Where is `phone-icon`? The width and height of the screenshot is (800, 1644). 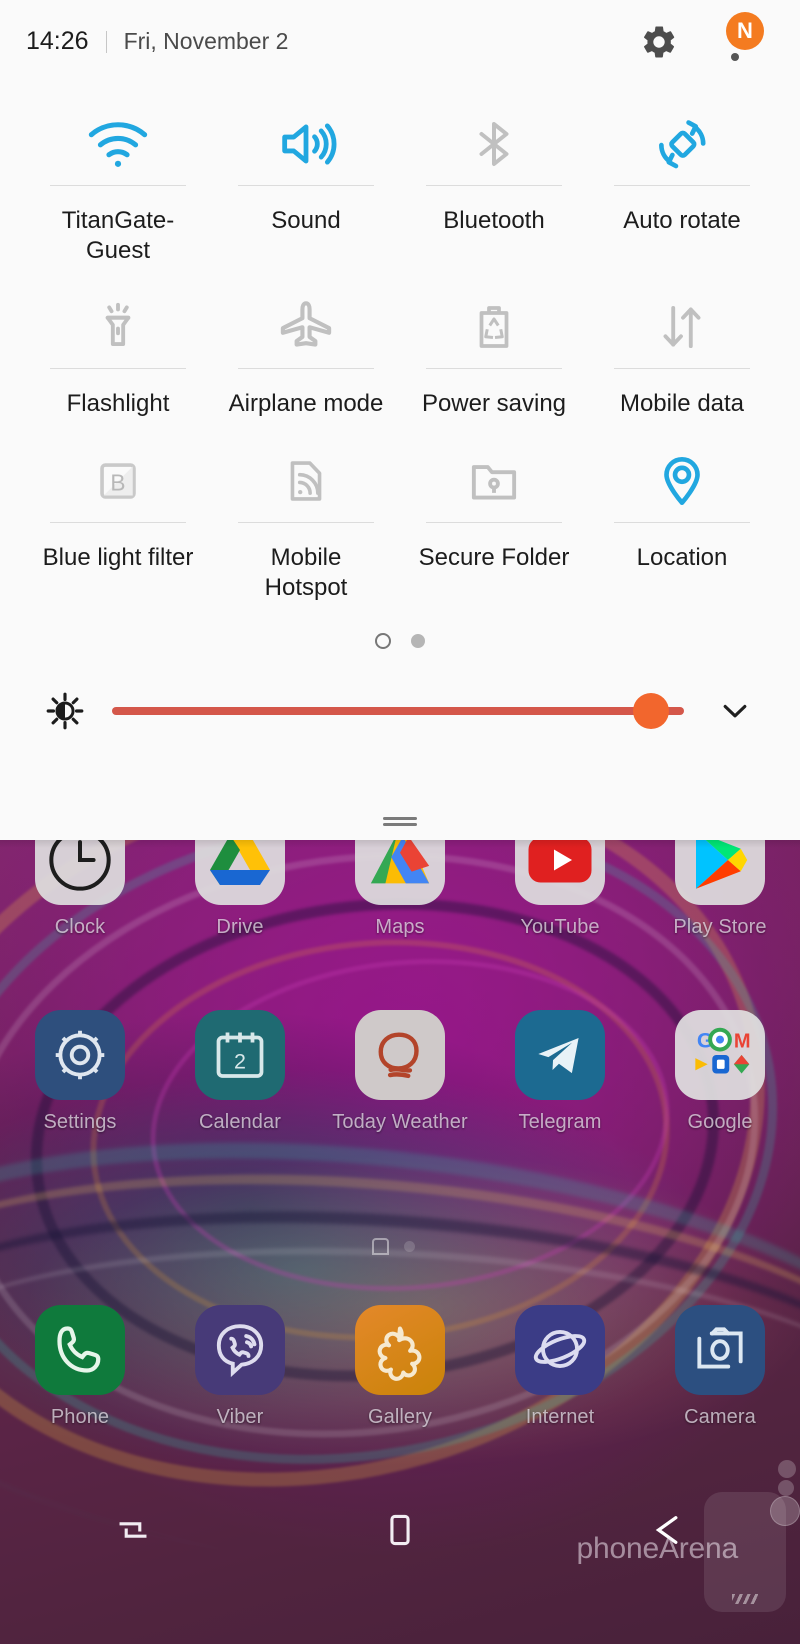 phone-icon is located at coordinates (80, 1350).